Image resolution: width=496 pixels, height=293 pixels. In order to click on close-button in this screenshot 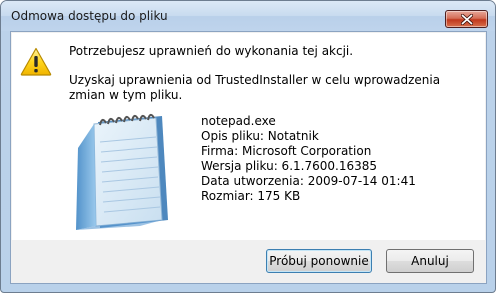, I will do `click(466, 19)`.